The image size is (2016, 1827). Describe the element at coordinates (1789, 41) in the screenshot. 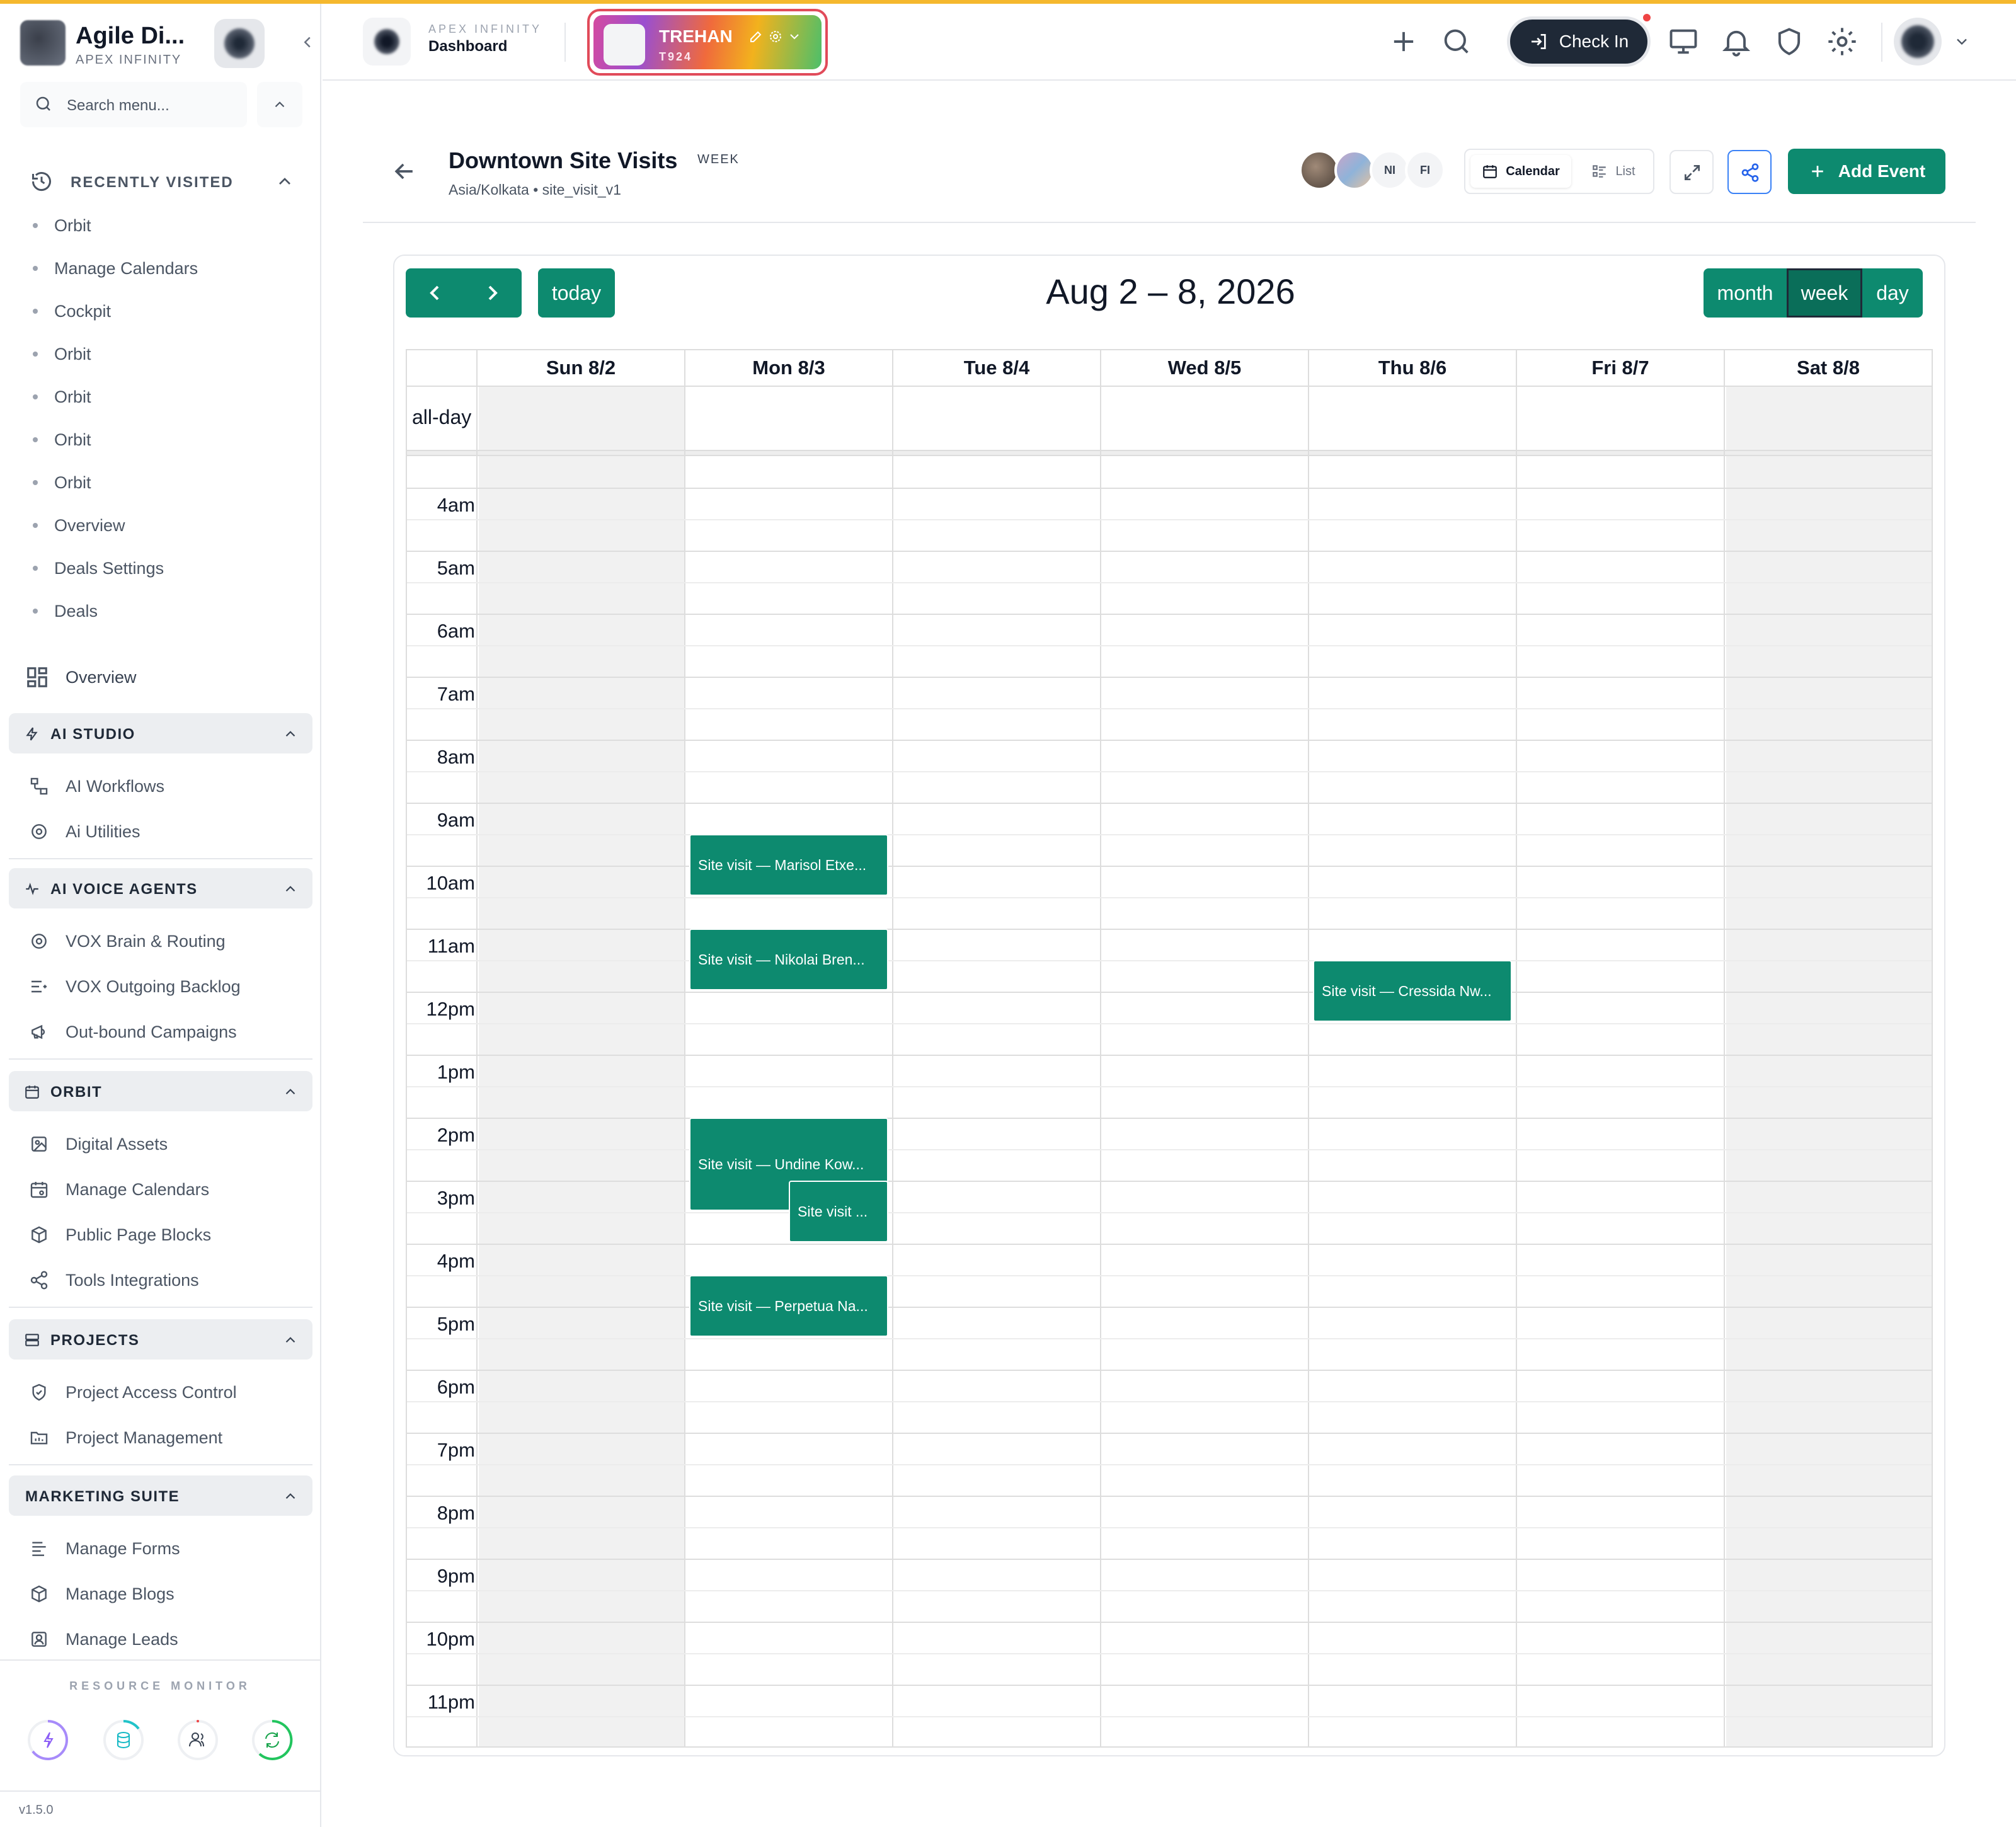

I see `shield-icon` at that location.